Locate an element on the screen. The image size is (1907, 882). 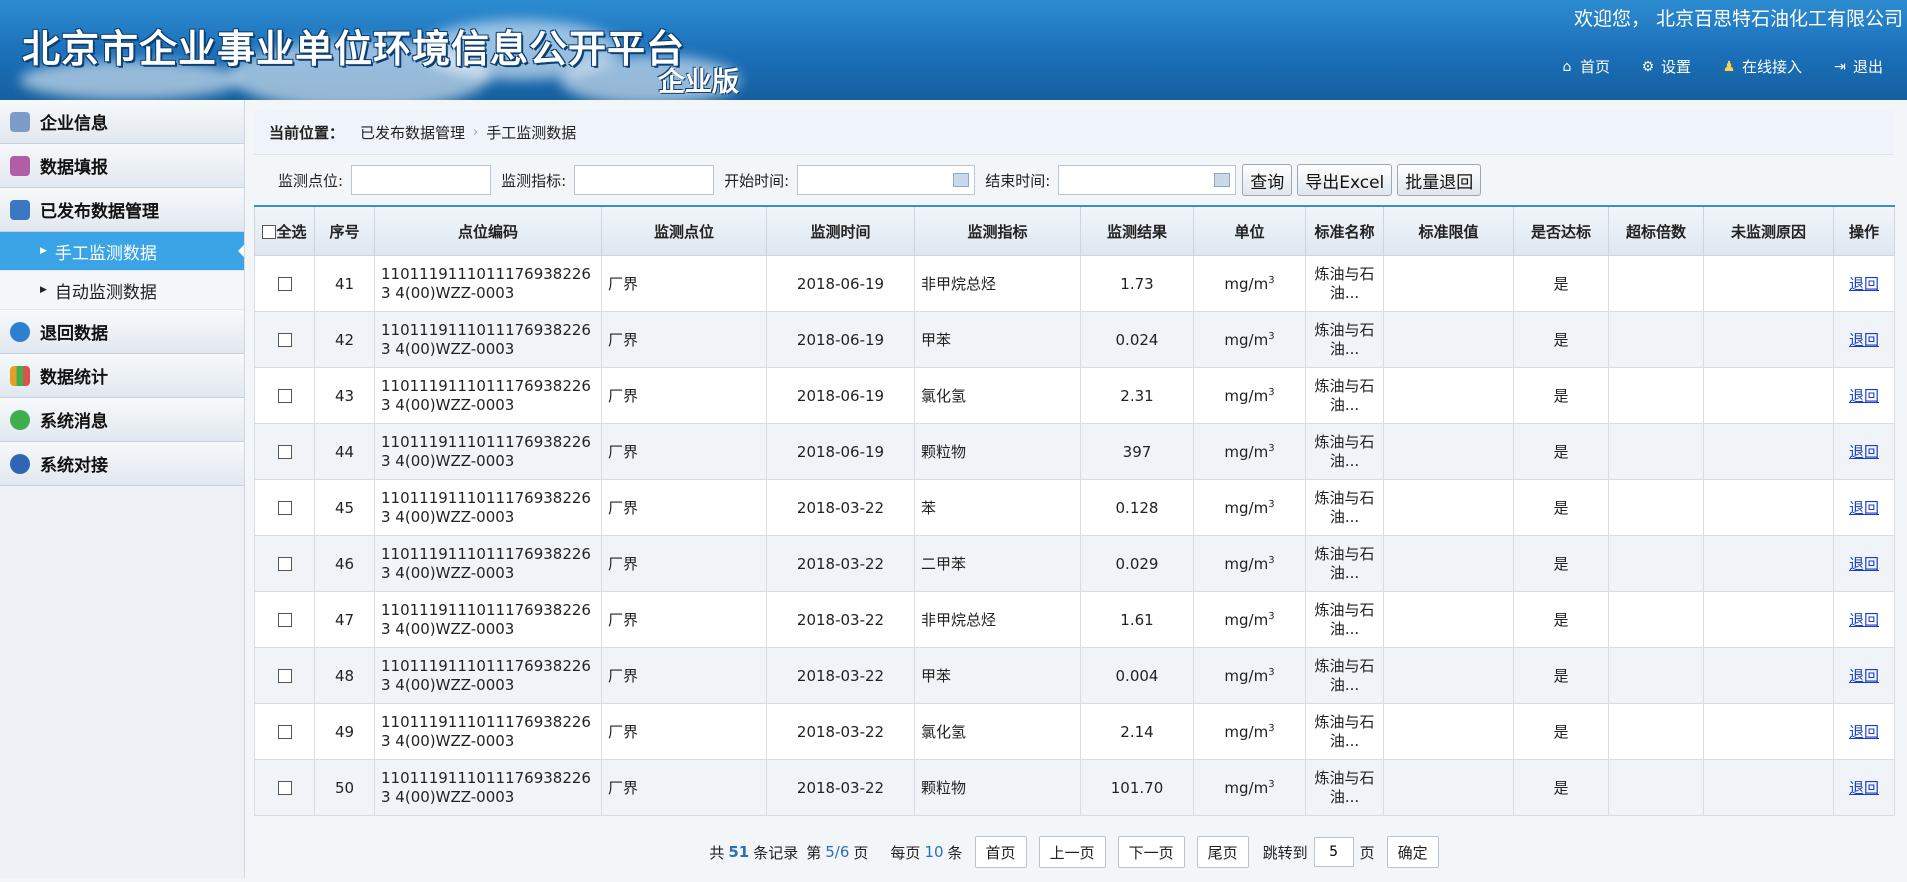
column-header: 单位 is located at coordinates (1249, 230).